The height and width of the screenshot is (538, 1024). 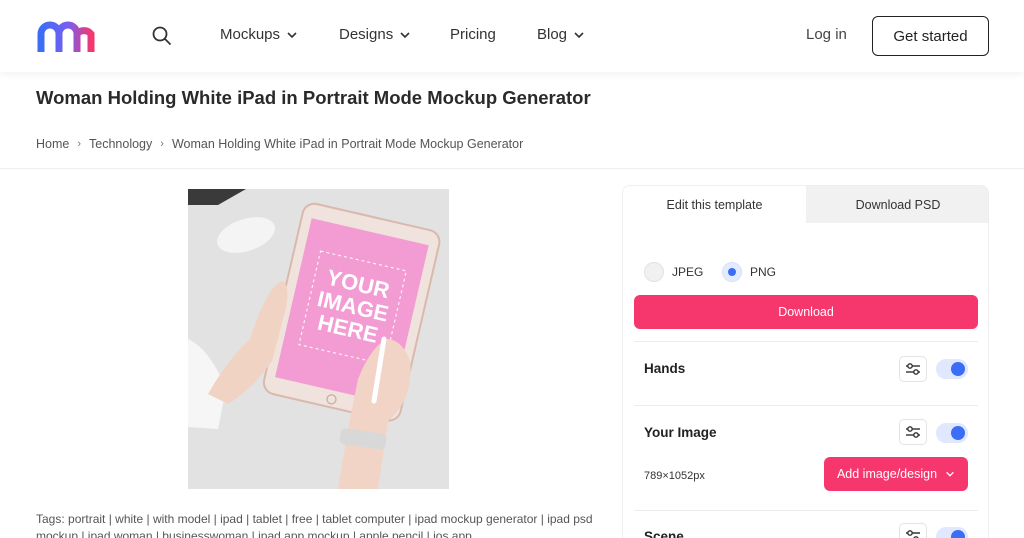 What do you see at coordinates (826, 34) in the screenshot?
I see `login-link: Log in` at bounding box center [826, 34].